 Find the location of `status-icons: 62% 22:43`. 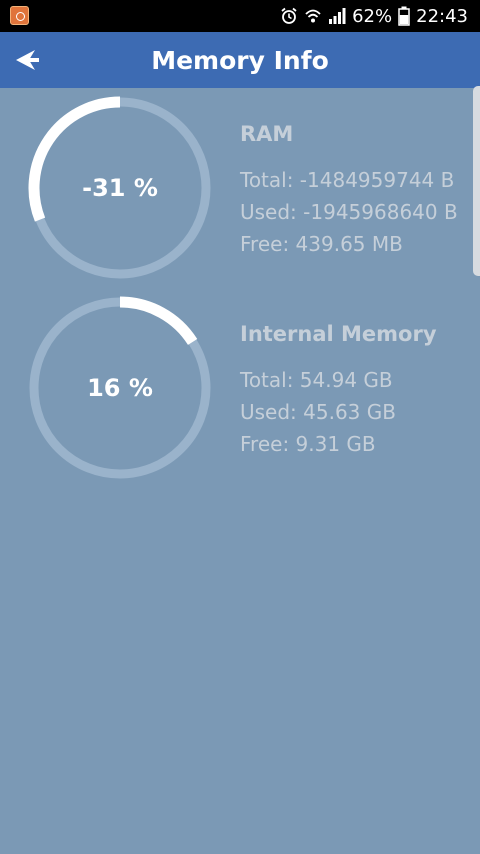

status-icons: 62% 22:43 is located at coordinates (374, 16).